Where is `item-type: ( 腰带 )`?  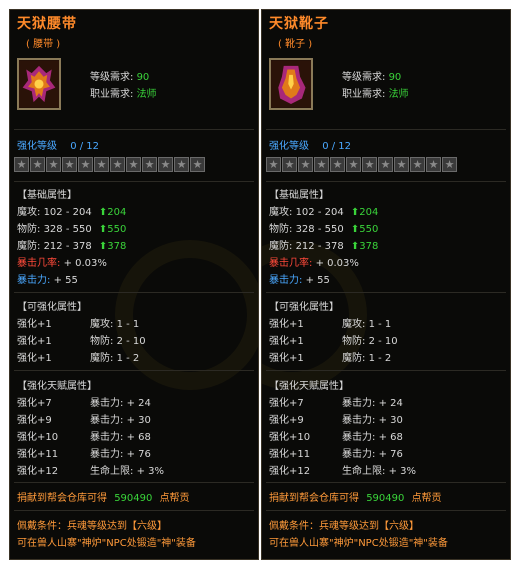
item-type: ( 腰带 ) is located at coordinates (43, 44).